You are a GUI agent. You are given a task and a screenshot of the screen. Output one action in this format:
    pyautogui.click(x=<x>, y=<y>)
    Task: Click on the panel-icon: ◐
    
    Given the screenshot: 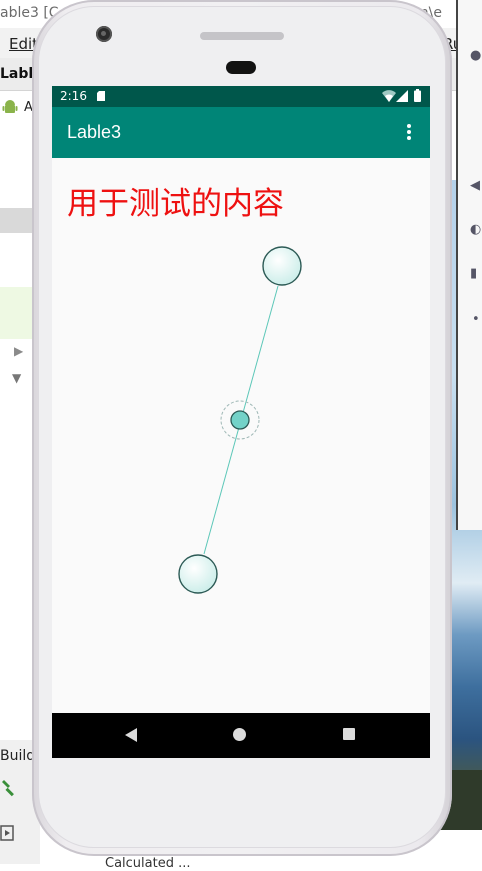 What is the action you would take?
    pyautogui.click(x=475, y=229)
    